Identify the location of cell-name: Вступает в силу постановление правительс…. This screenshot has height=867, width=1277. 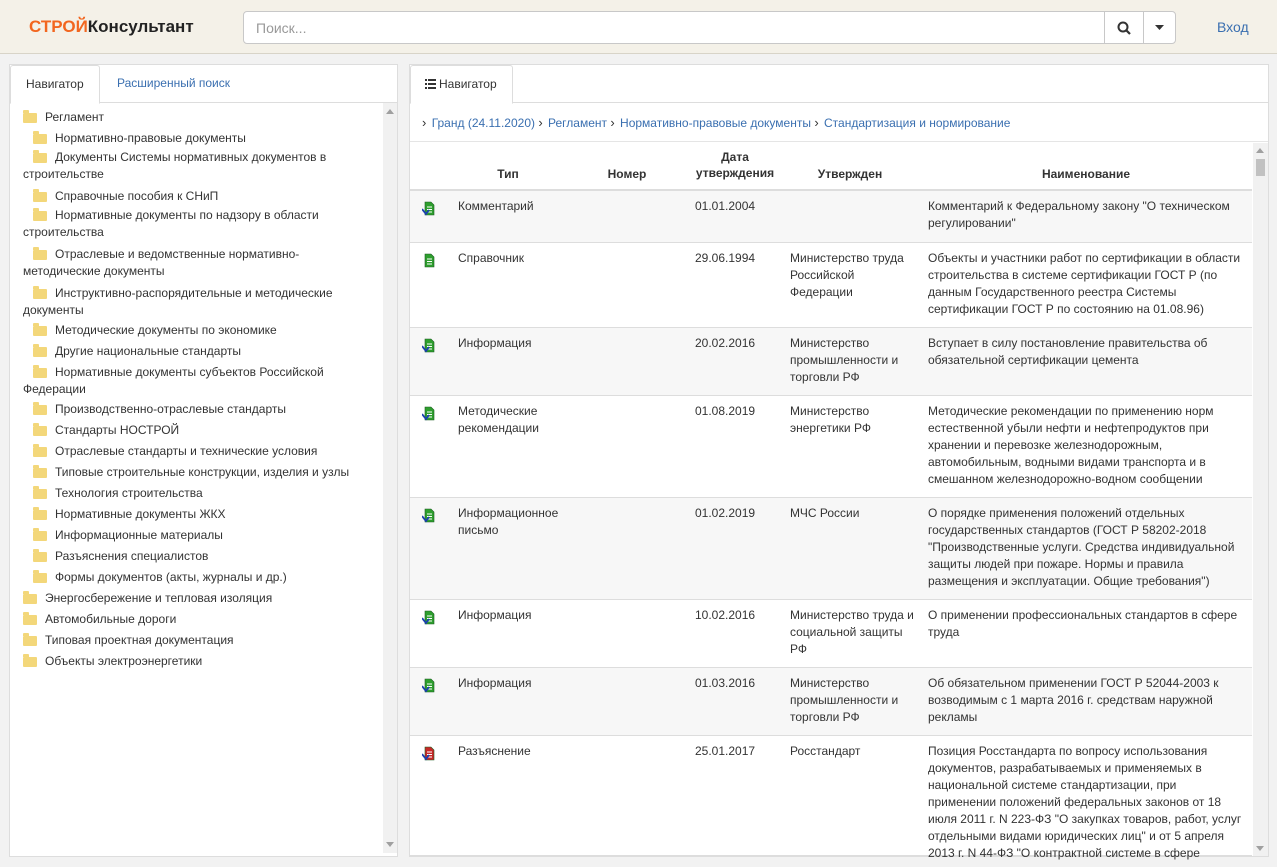
(1087, 352).